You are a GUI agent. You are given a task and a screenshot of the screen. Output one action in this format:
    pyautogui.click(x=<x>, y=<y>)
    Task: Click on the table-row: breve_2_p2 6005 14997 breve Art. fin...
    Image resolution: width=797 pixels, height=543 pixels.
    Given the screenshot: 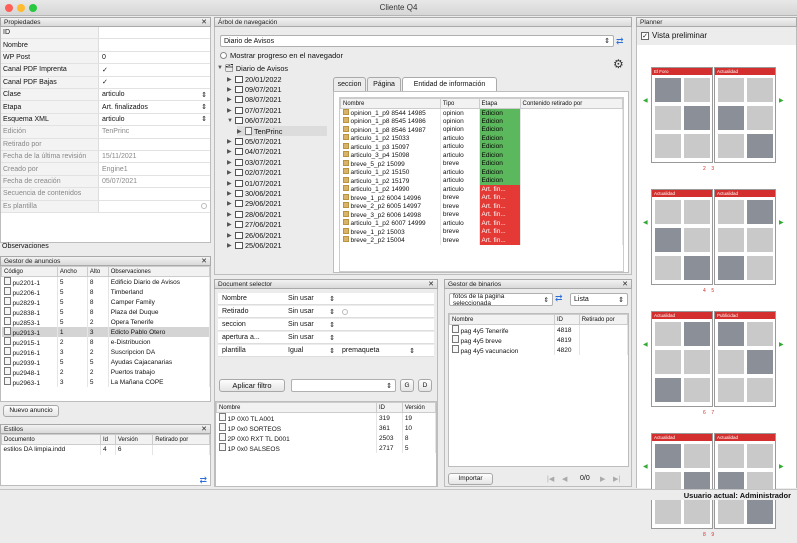 What is the action you would take?
    pyautogui.click(x=481, y=206)
    